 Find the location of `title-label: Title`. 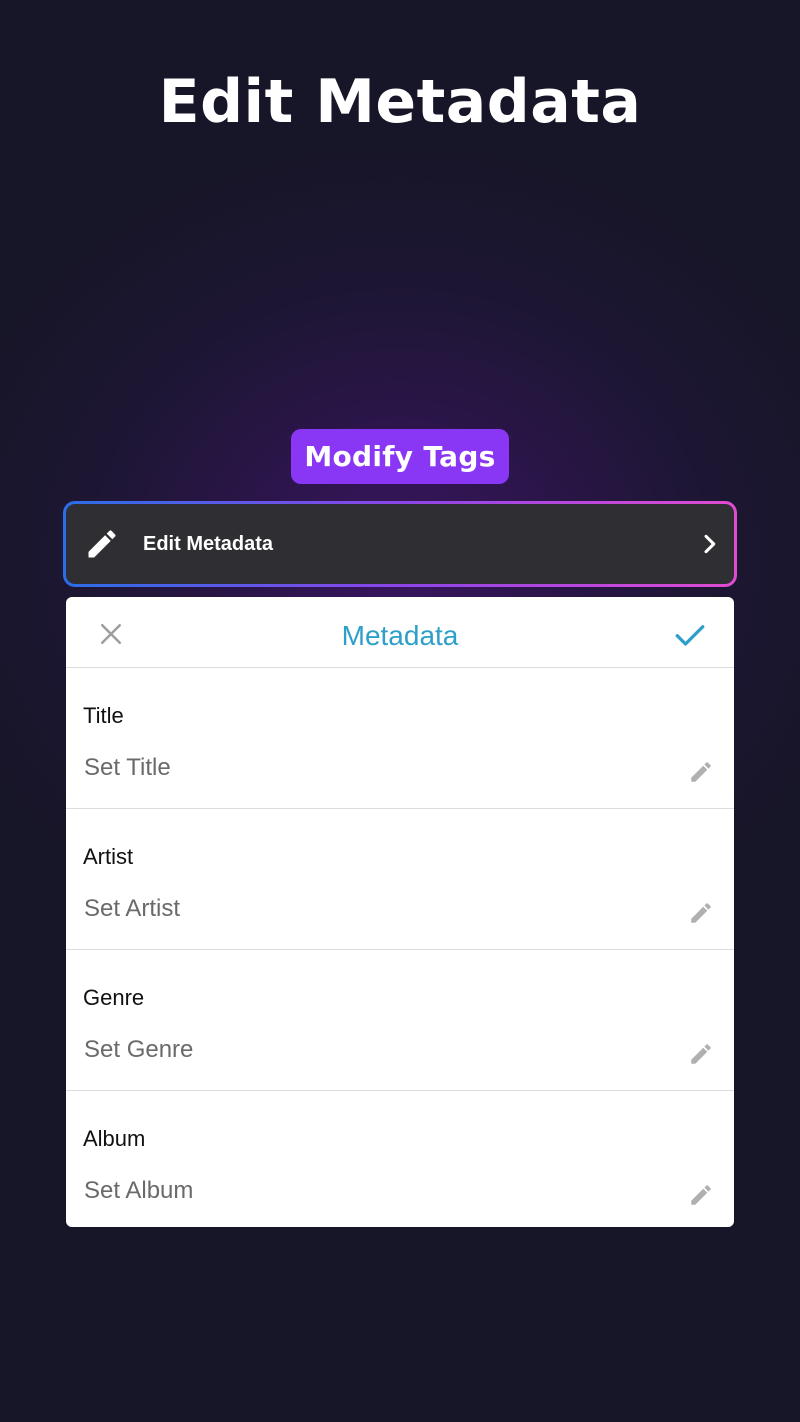

title-label: Title is located at coordinates (103, 715).